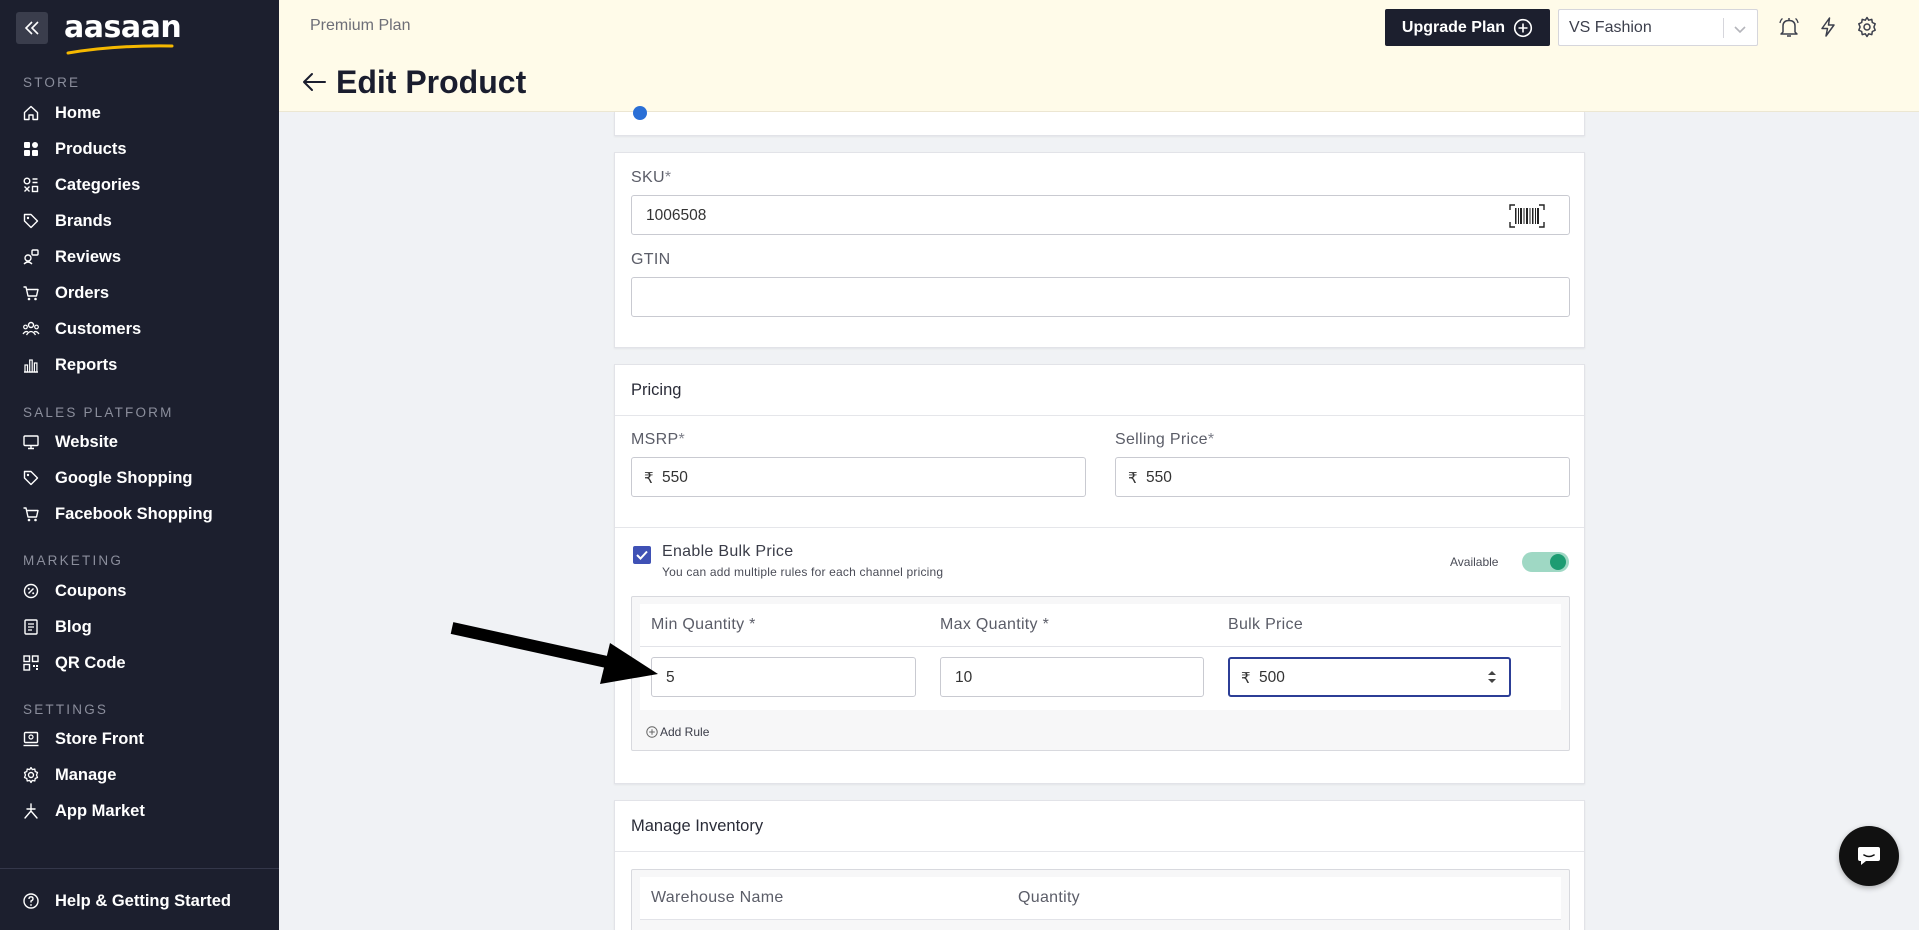 The image size is (1919, 930). I want to click on sidebar-item-label: Reviews, so click(88, 256).